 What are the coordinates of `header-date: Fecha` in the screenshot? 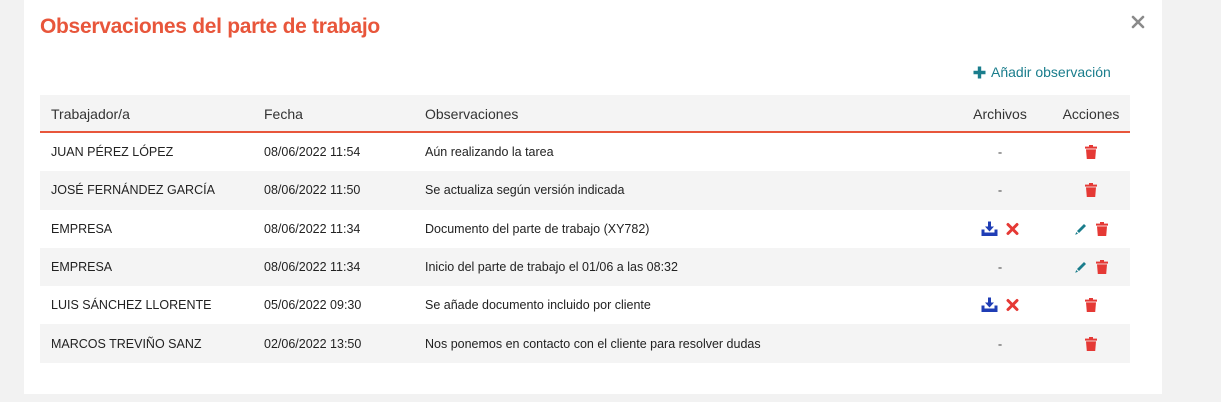 It's located at (283, 114).